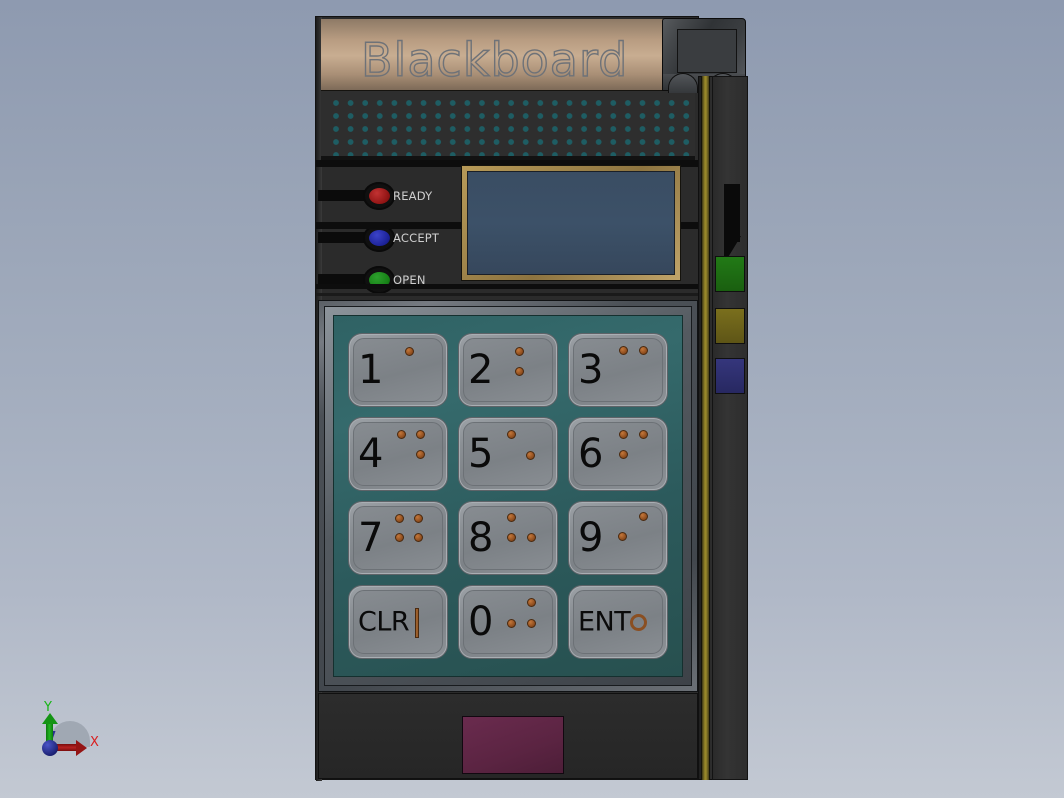 The height and width of the screenshot is (798, 1064). I want to click on housing-face, so click(704, 47).